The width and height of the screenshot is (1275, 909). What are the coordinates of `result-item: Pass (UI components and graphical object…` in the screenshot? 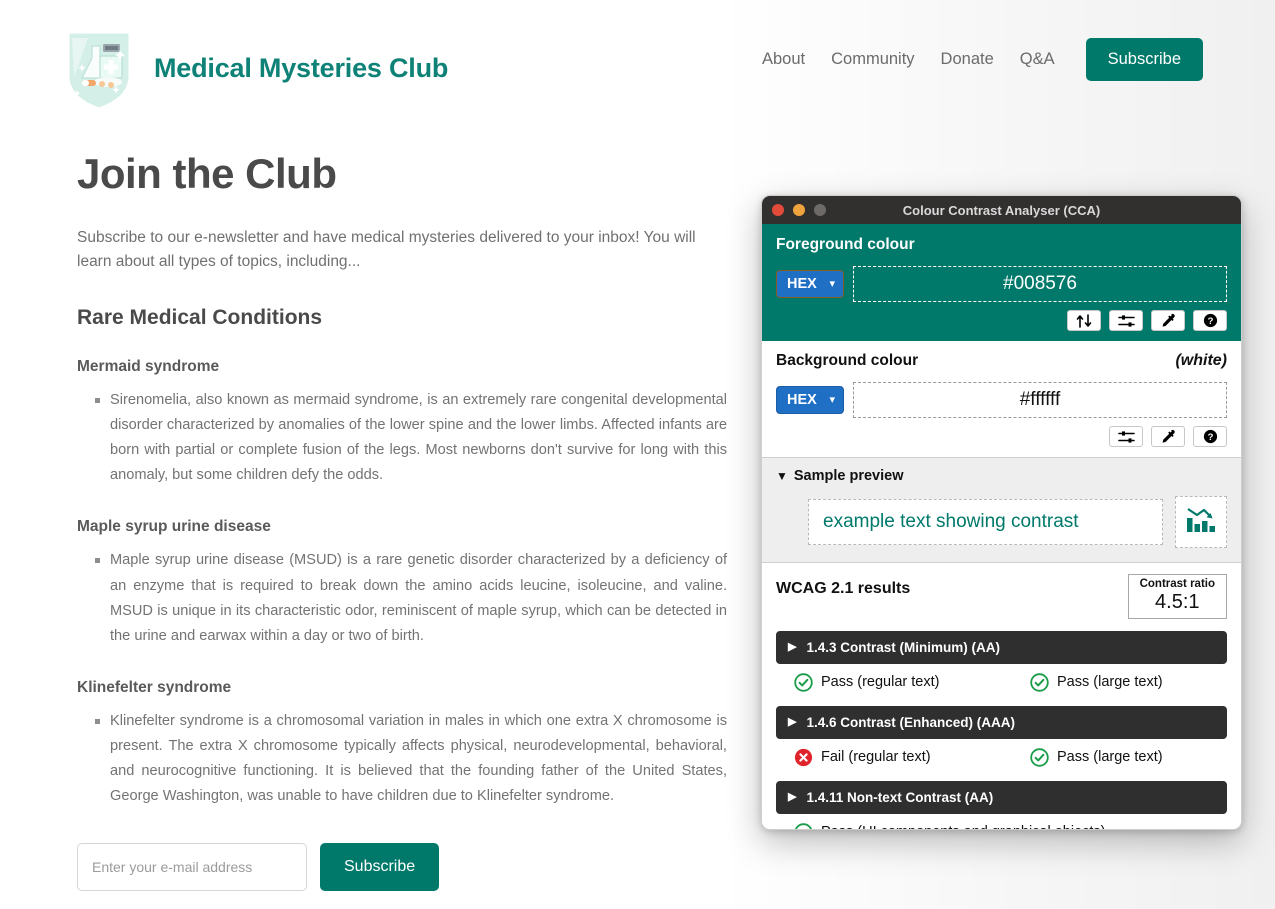 It's located at (950, 825).